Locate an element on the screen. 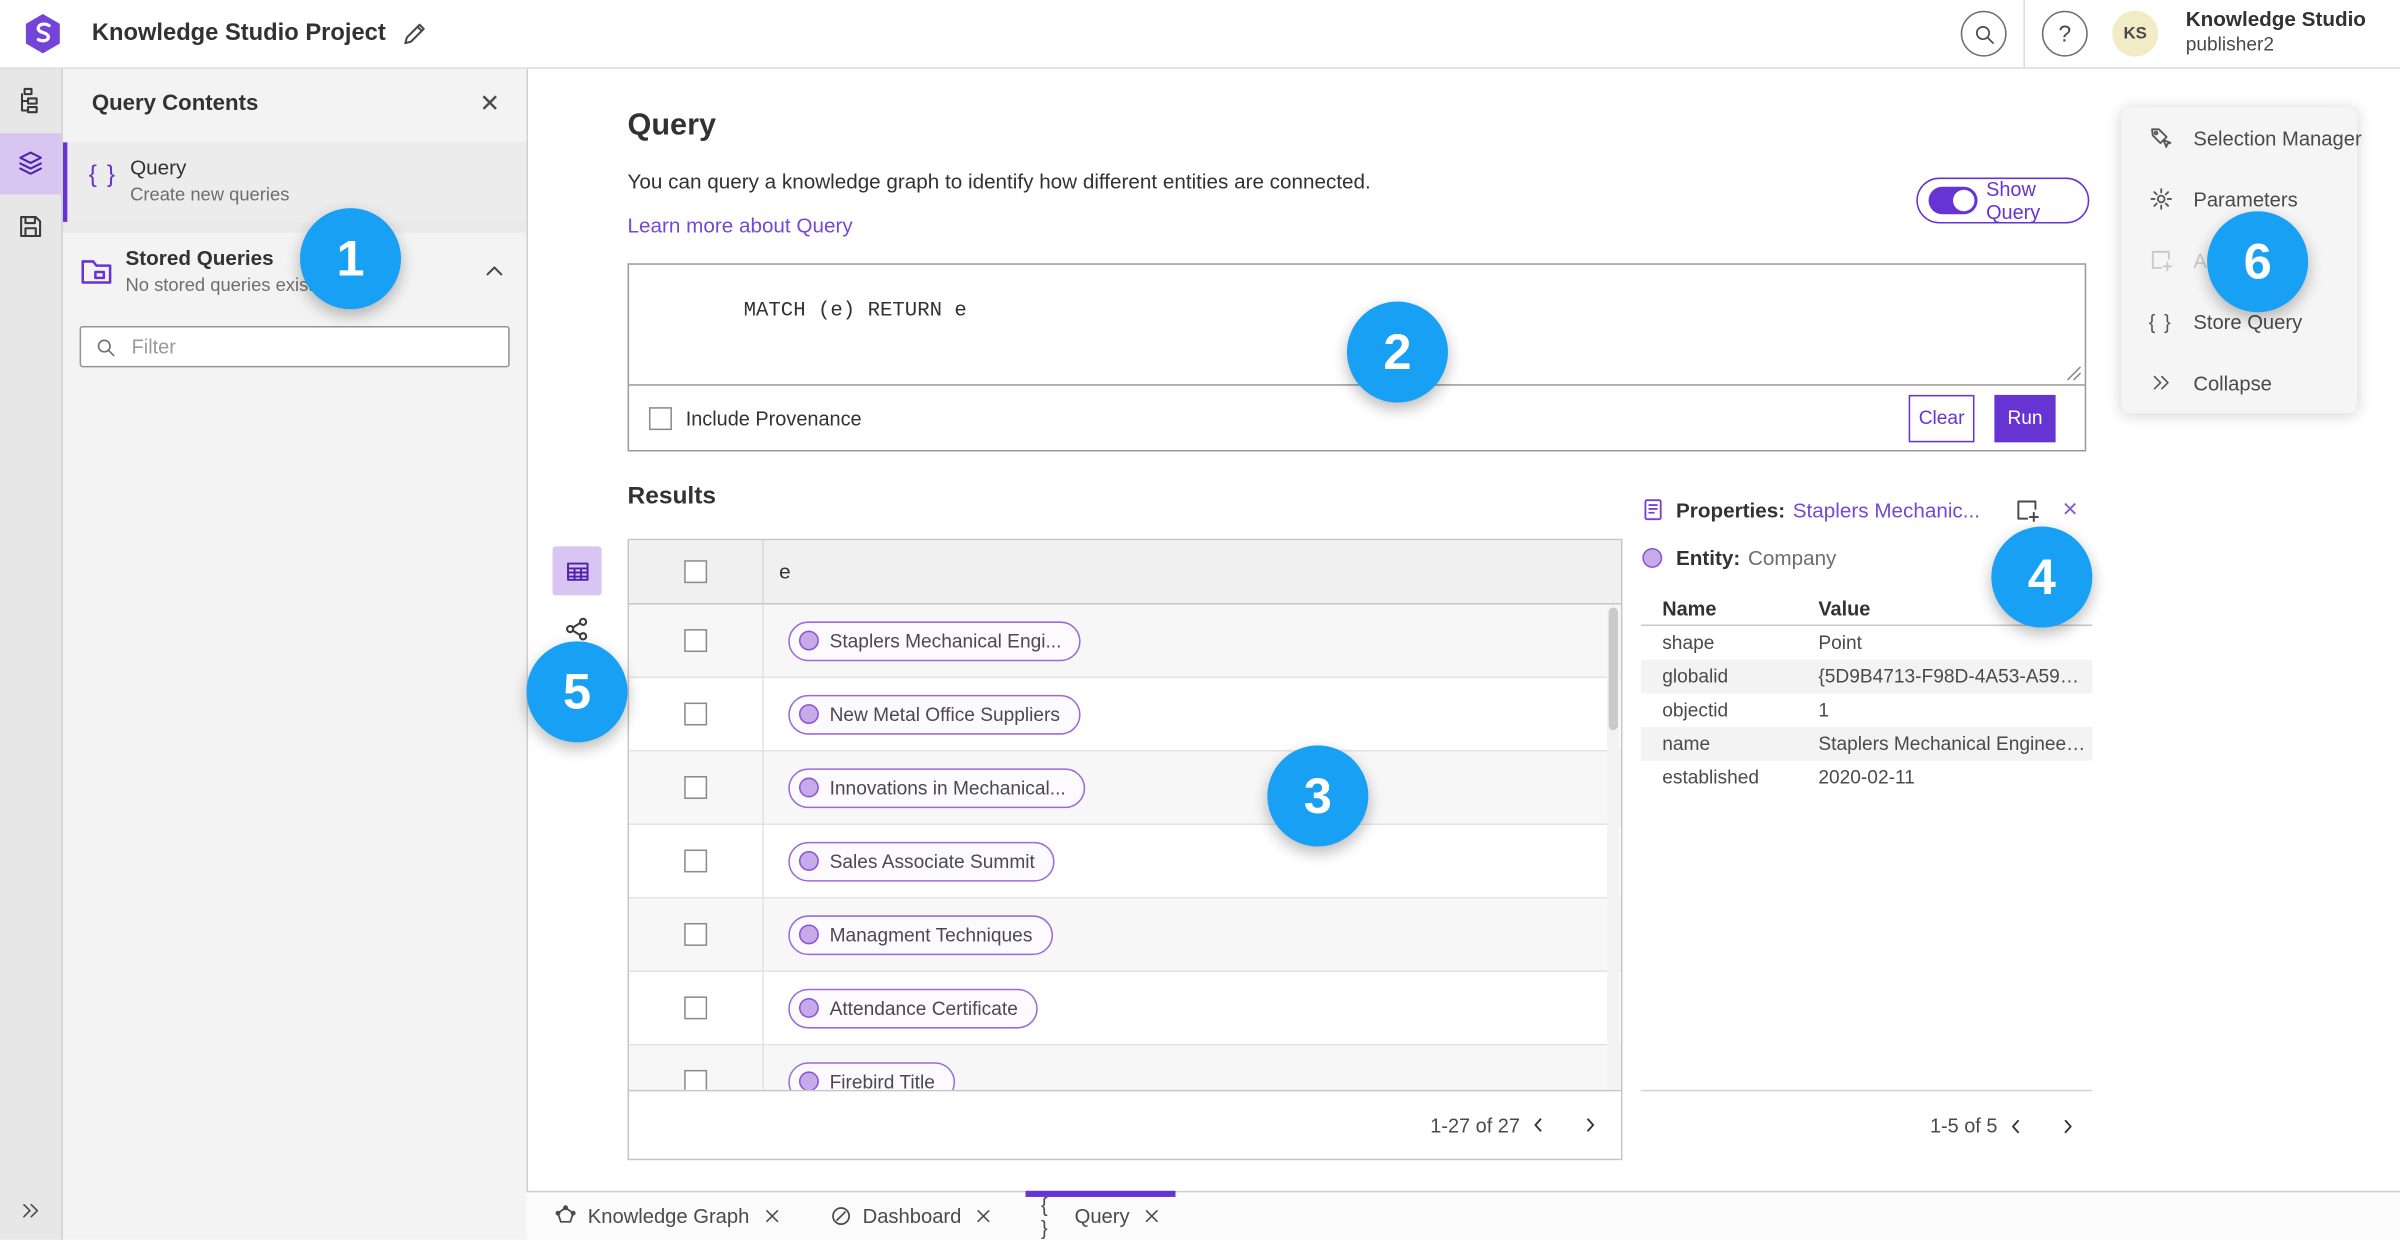 This screenshot has height=1240, width=2400. entity-pill: Sales Associate Summit is located at coordinates (921, 861).